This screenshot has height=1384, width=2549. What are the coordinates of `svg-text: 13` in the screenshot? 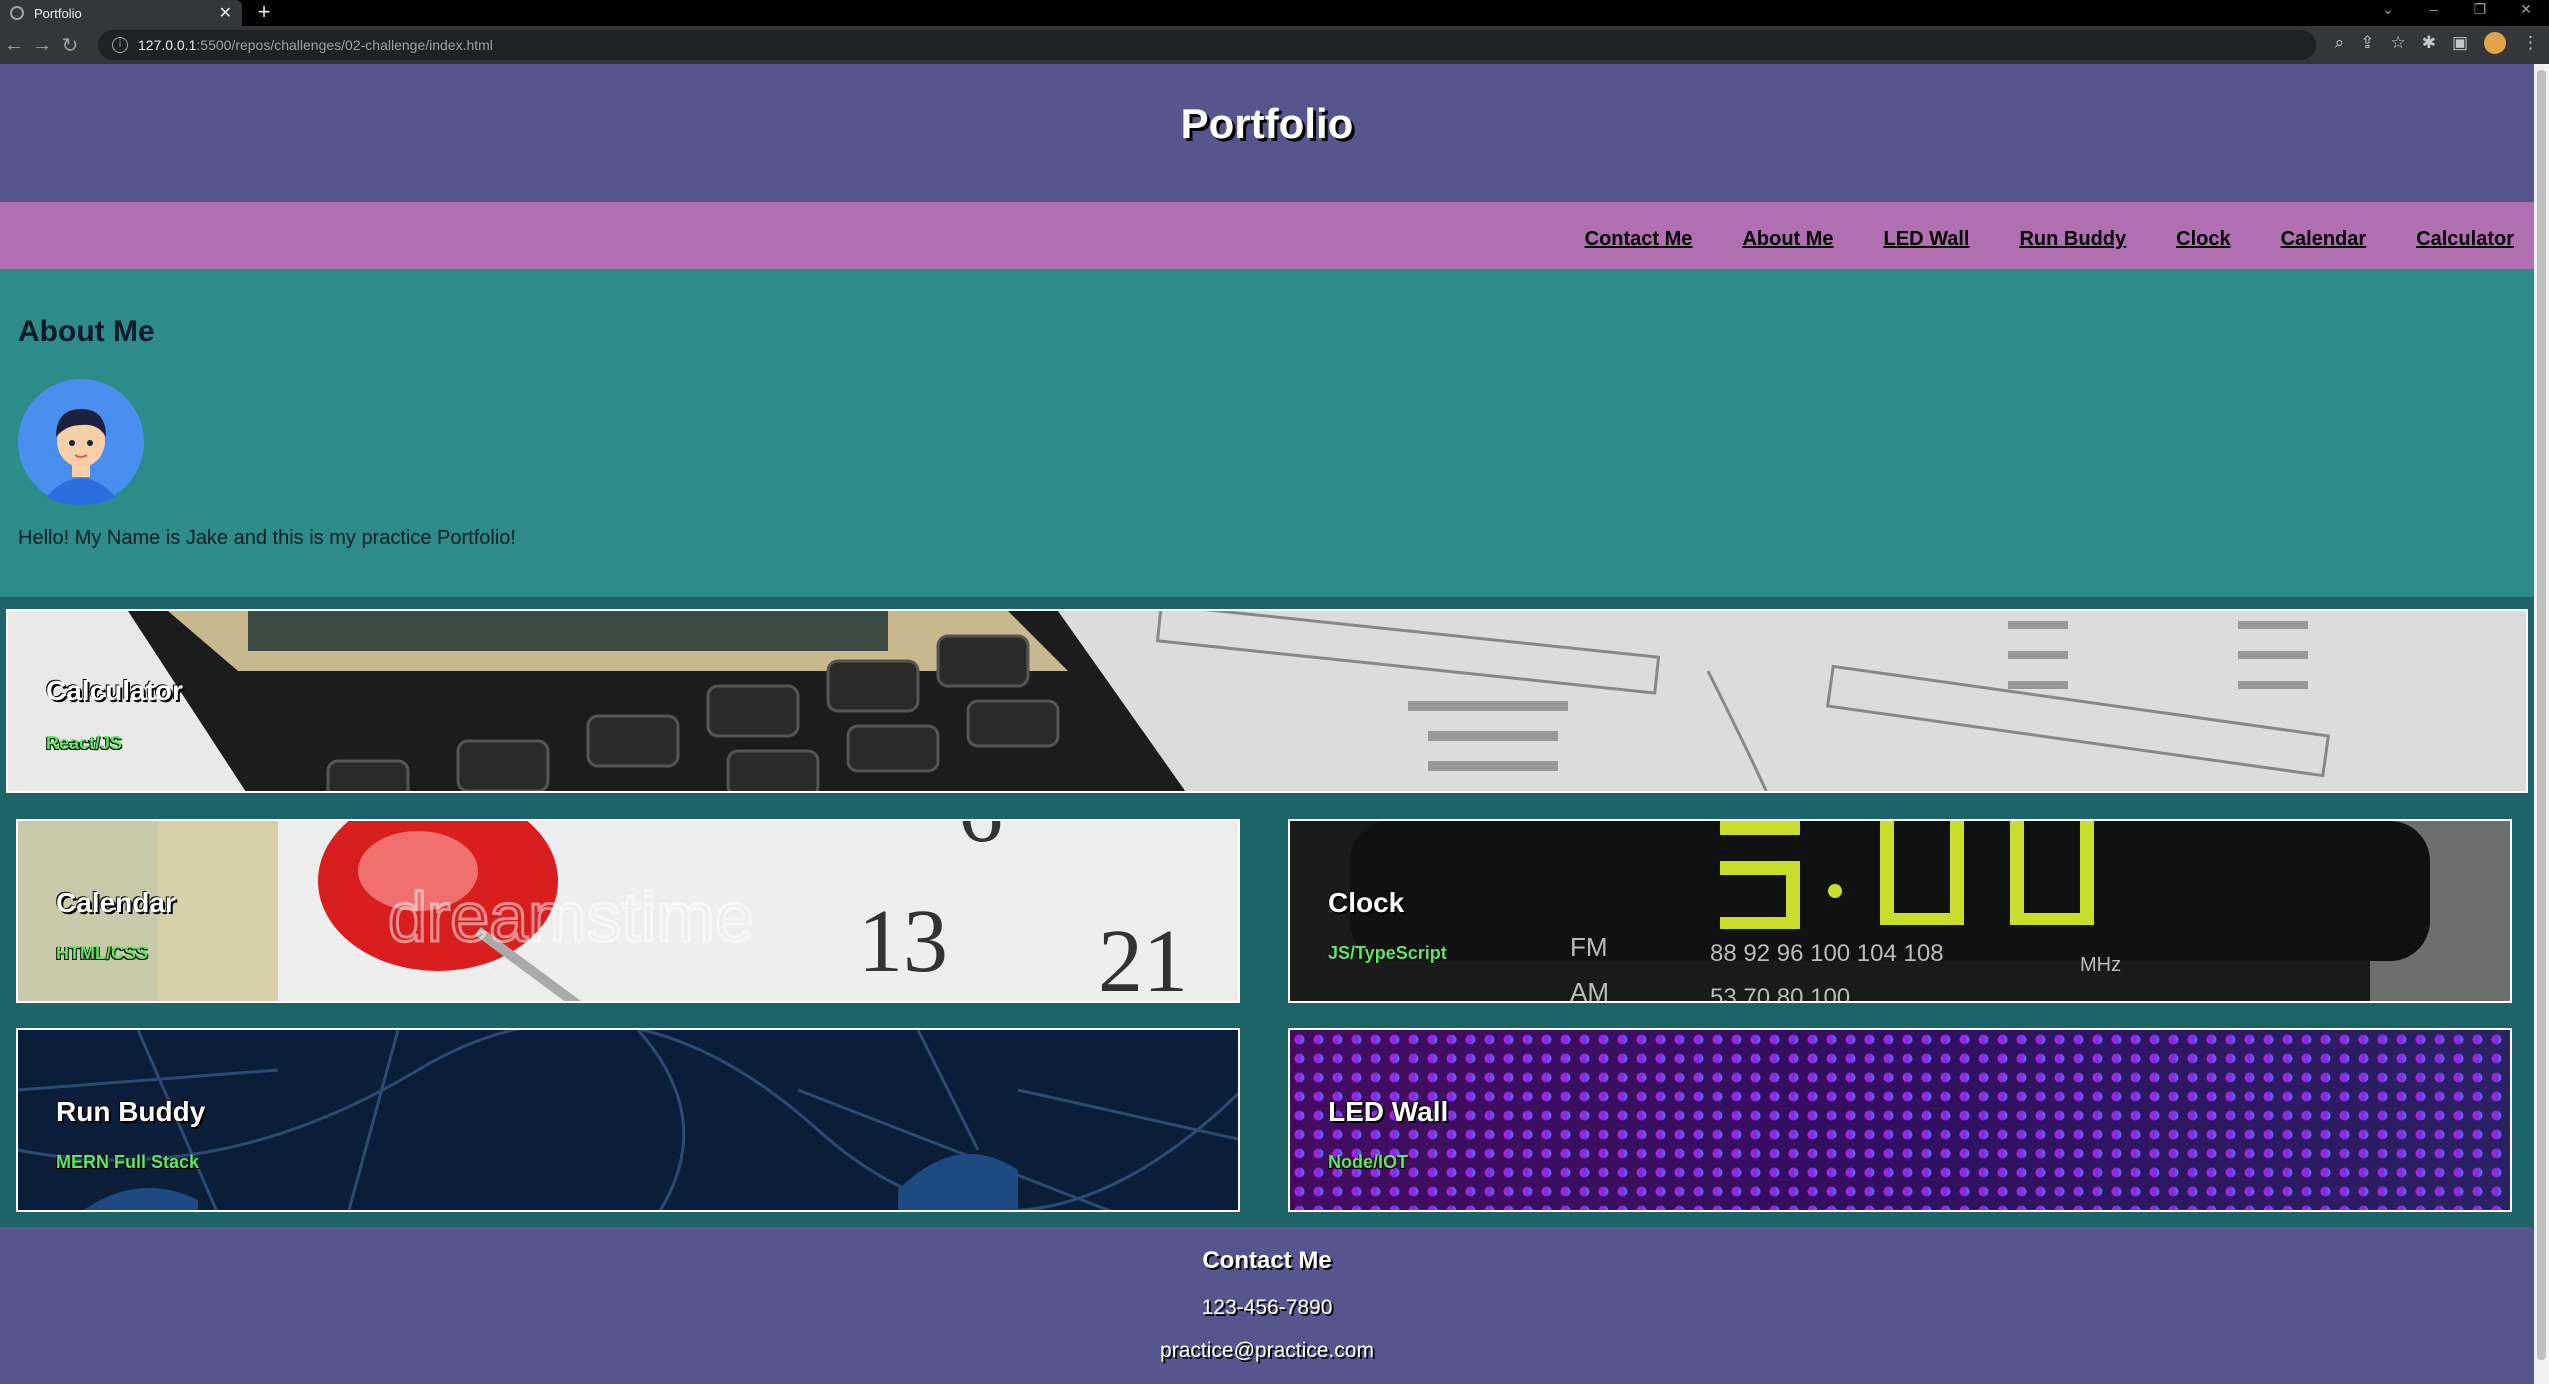 It's located at (903, 941).